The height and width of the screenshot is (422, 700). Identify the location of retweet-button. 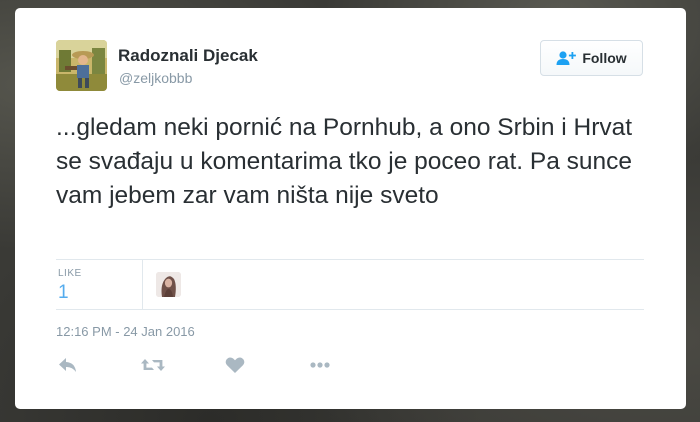
(153, 366).